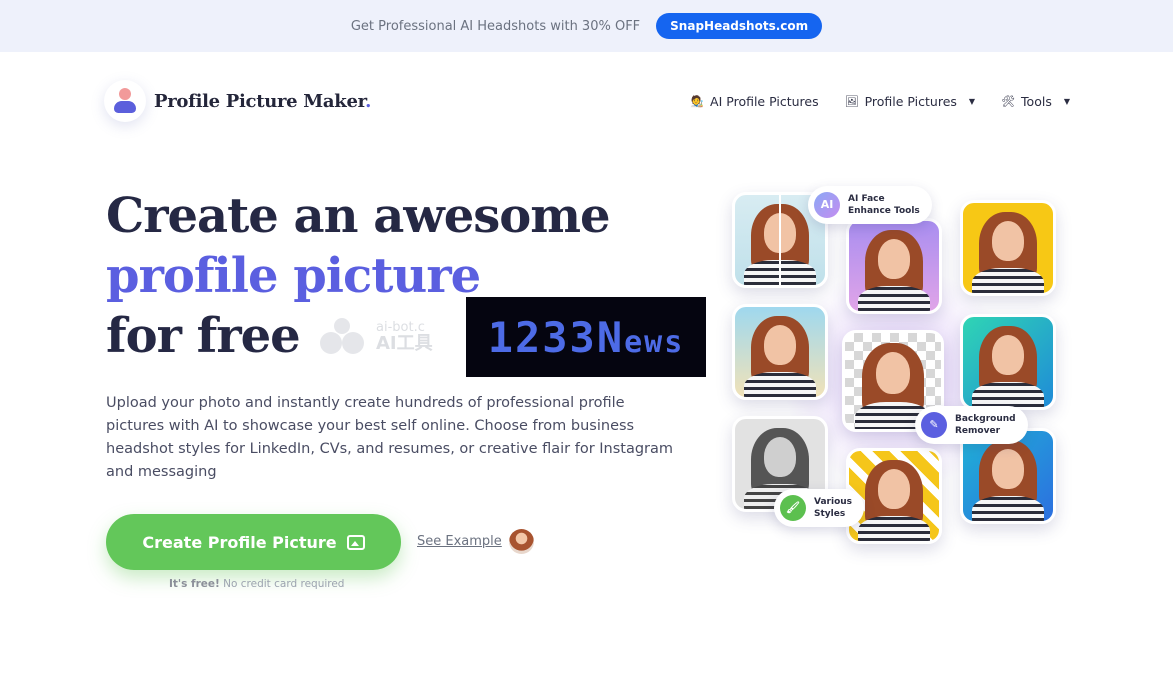 Image resolution: width=1173 pixels, height=675 pixels. Describe the element at coordinates (1008, 362) in the screenshot. I see `collage-tile-teal` at that location.